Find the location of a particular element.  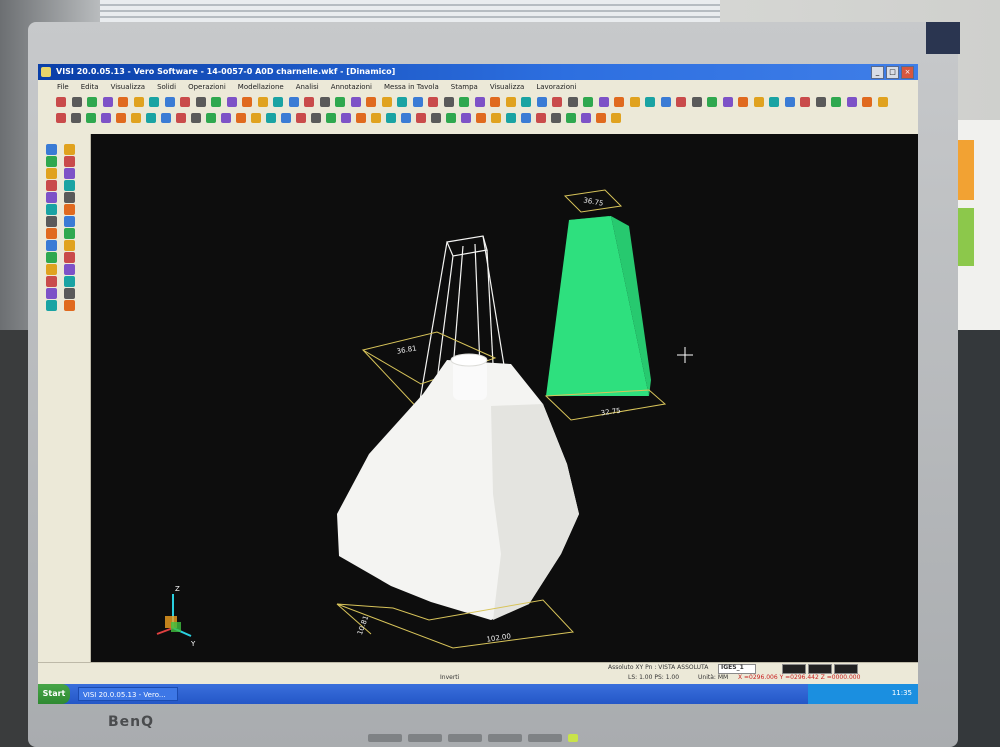

line-swatch is located at coordinates (820, 669).